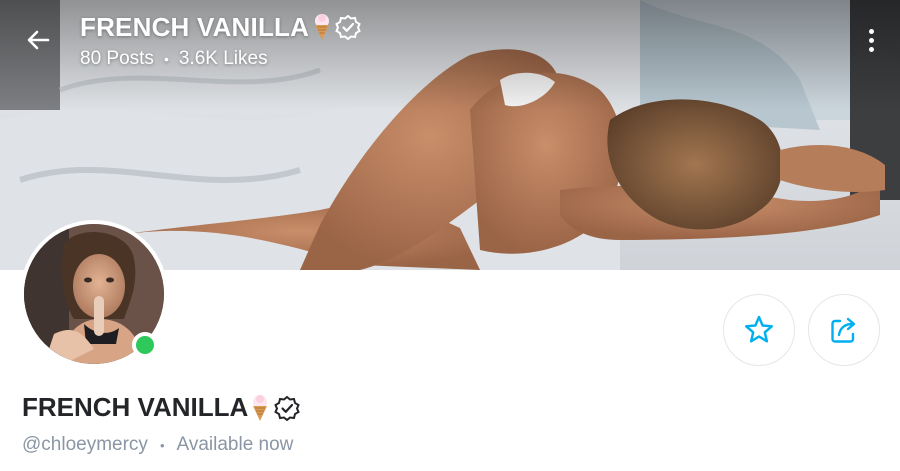 This screenshot has height=471, width=900. I want to click on profile-handle: @chloeymercy, so click(85, 444).